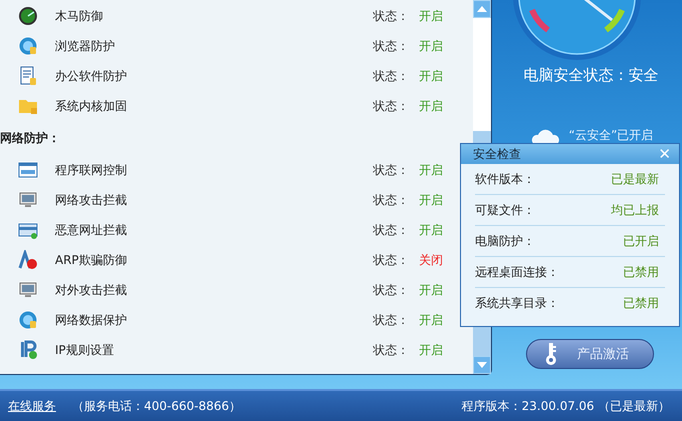 The image size is (682, 421). I want to click on security-status: 电脑安全状态：安全, so click(591, 75).